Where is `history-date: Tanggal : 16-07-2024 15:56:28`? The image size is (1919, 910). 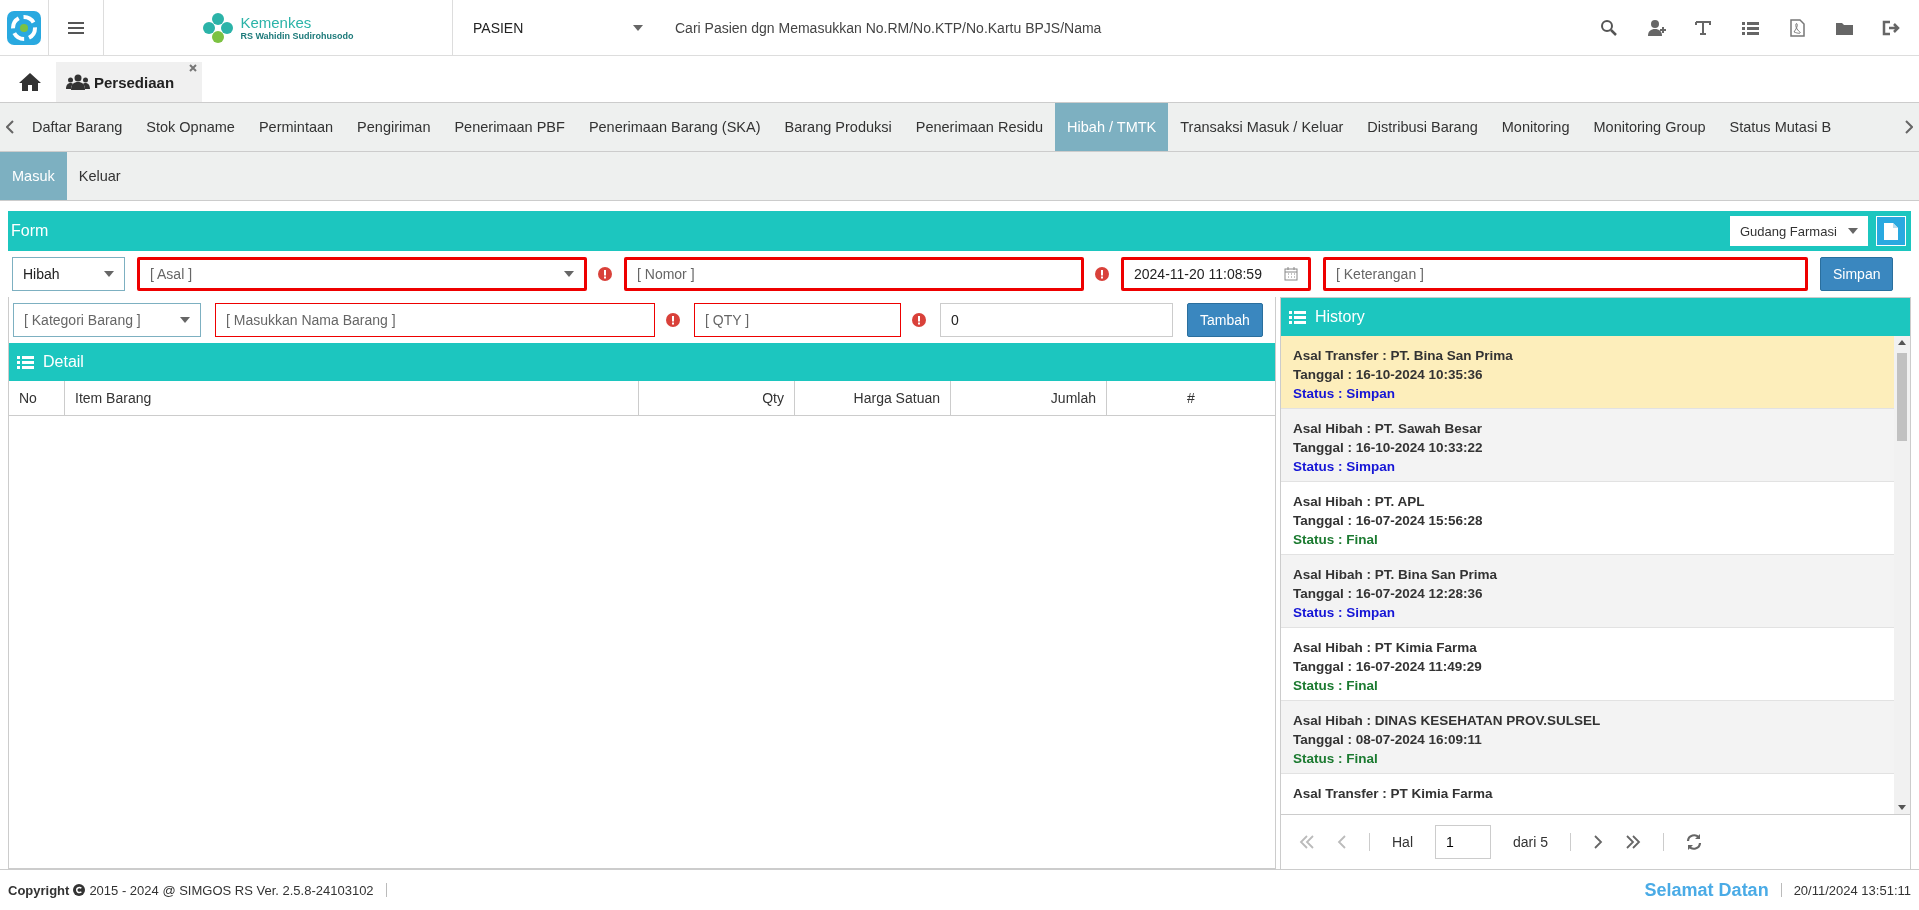
history-date: Tanggal : 16-07-2024 15:56:28 is located at coordinates (1388, 521).